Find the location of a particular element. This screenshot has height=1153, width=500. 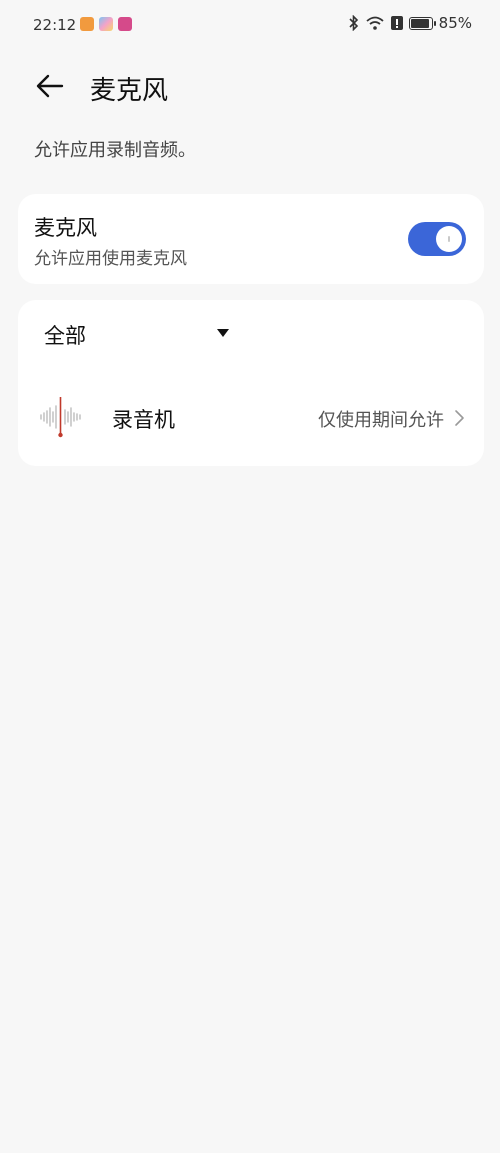

app-permission-status: 仅使用期间允许 is located at coordinates (381, 420).